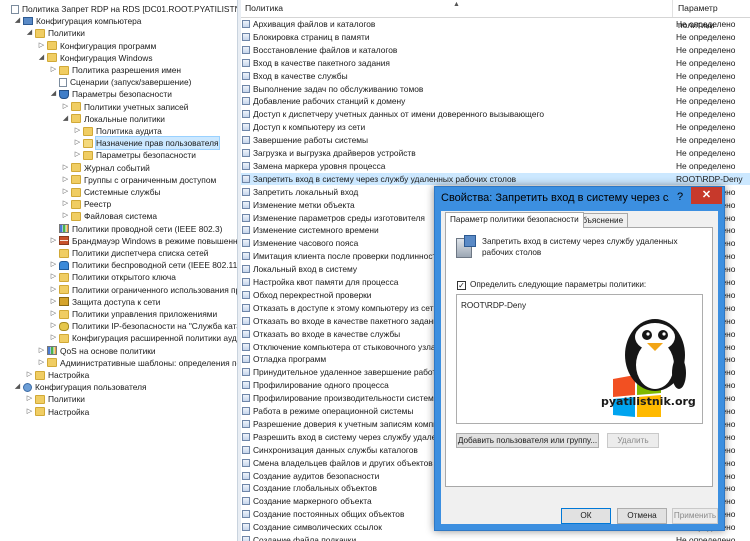  I want to click on tree-node: ▷ Параметры безопасности, so click(135, 155).